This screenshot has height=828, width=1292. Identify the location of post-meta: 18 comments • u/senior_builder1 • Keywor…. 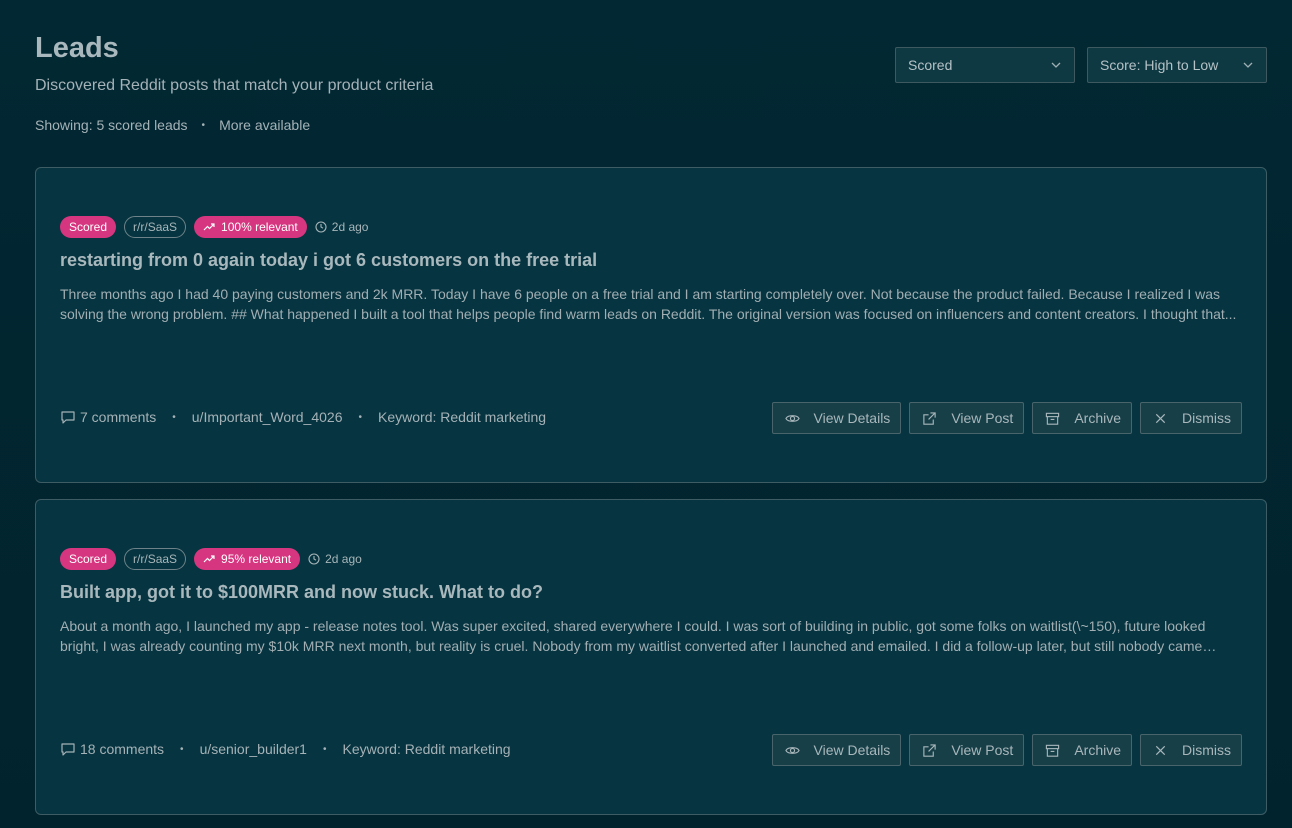
(285, 749).